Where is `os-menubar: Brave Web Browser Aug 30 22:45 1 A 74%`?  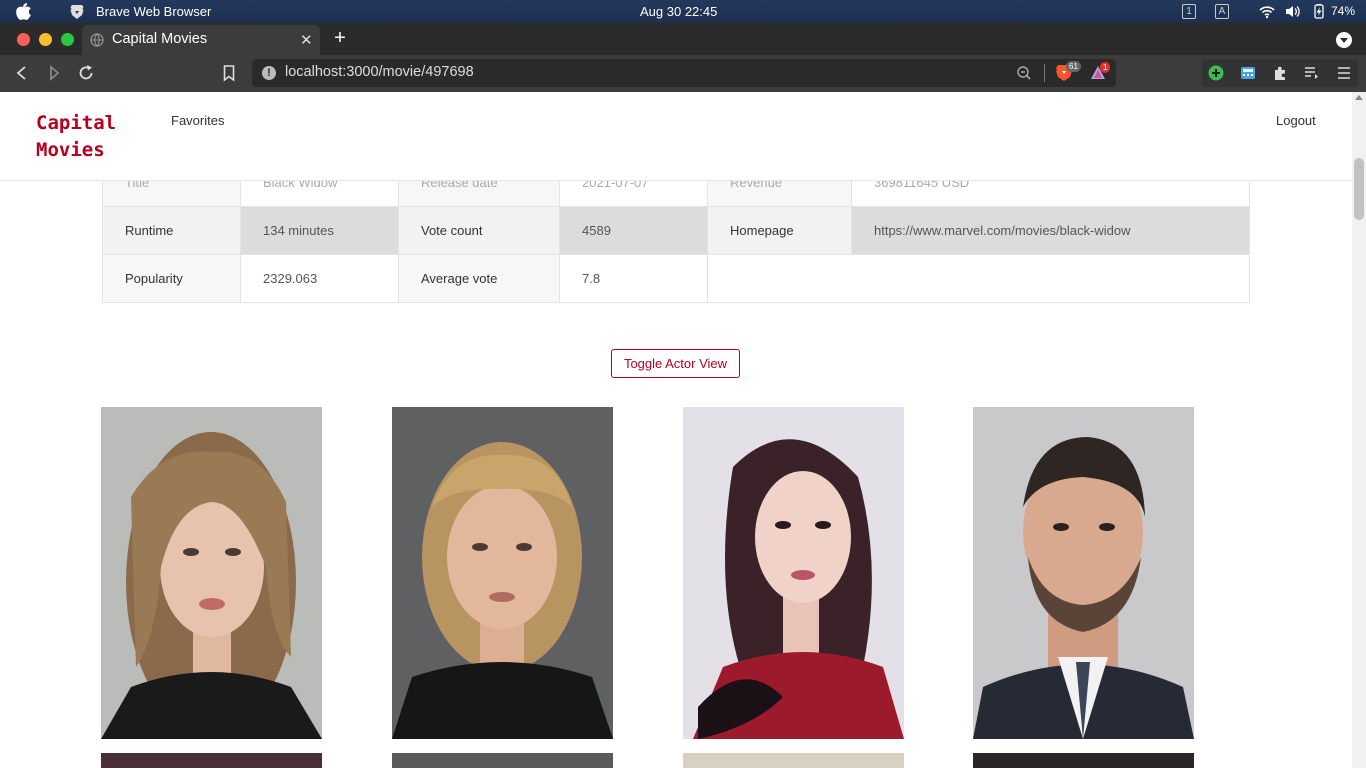
os-menubar: Brave Web Browser Aug 30 22:45 1 A 74% is located at coordinates (683, 11).